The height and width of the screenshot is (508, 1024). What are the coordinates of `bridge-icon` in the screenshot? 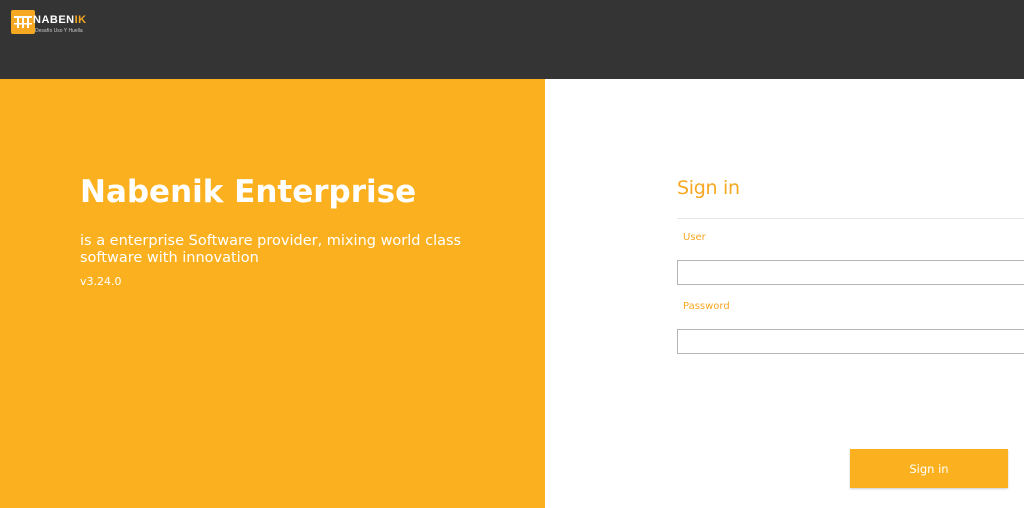 It's located at (23, 22).